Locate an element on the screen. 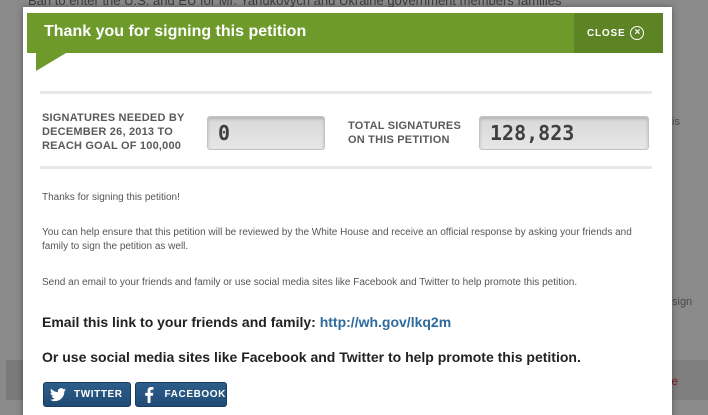 The height and width of the screenshot is (415, 708). twitter-button-label: TWITTER is located at coordinates (98, 394).